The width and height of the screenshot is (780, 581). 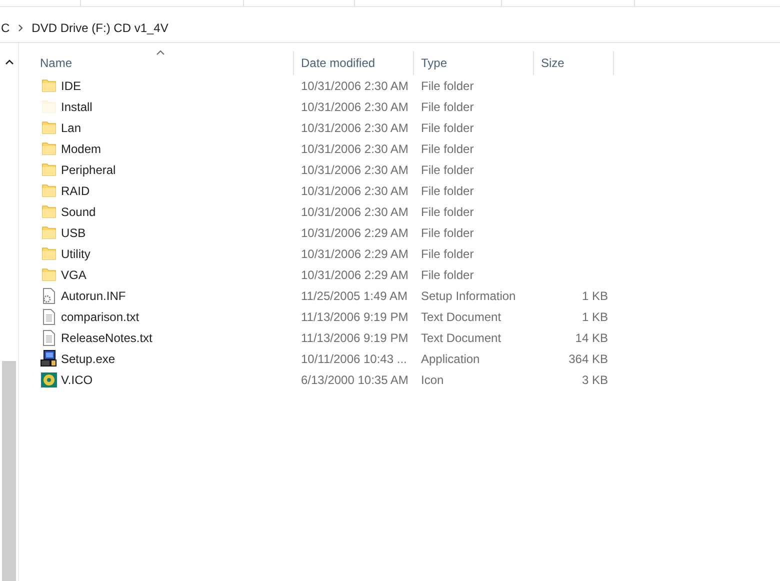 I want to click on file-name: V.ICO, so click(x=77, y=379).